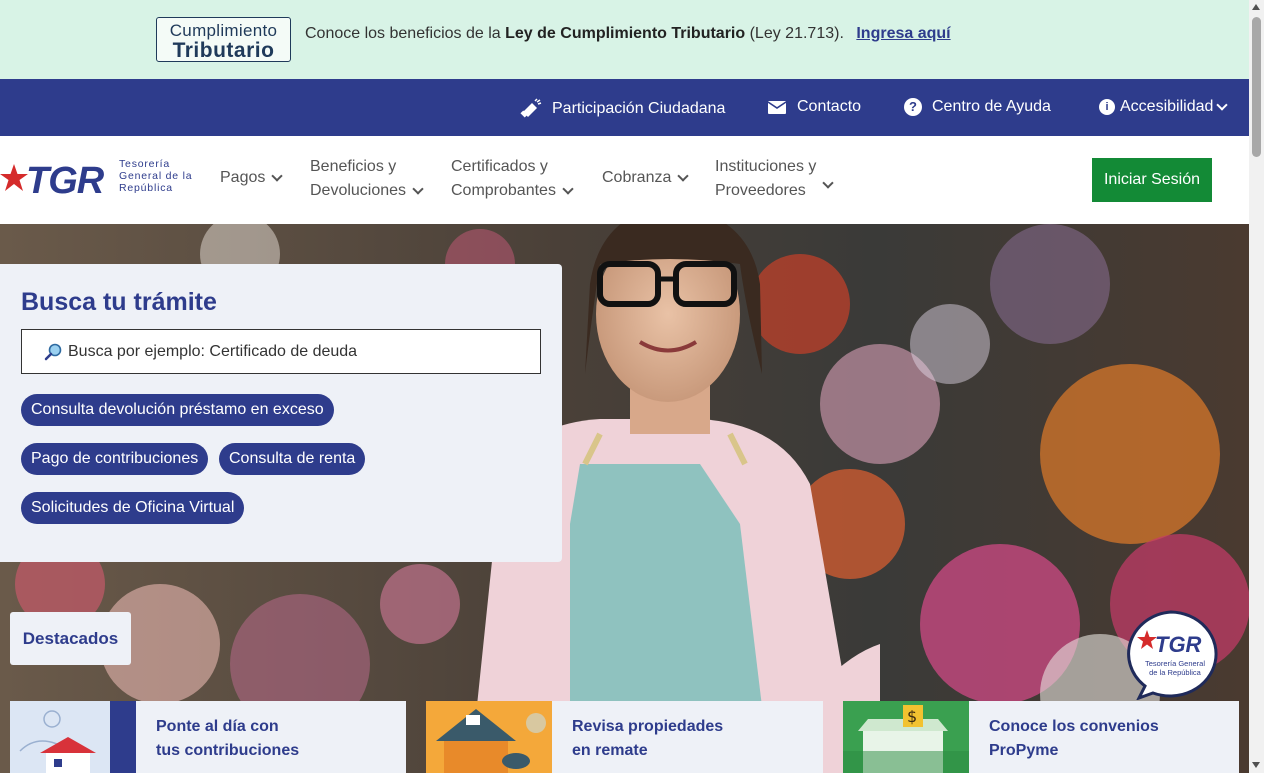 The image size is (1264, 773). What do you see at coordinates (639, 108) in the screenshot?
I see `participacion-label: Participación Ciudadana` at bounding box center [639, 108].